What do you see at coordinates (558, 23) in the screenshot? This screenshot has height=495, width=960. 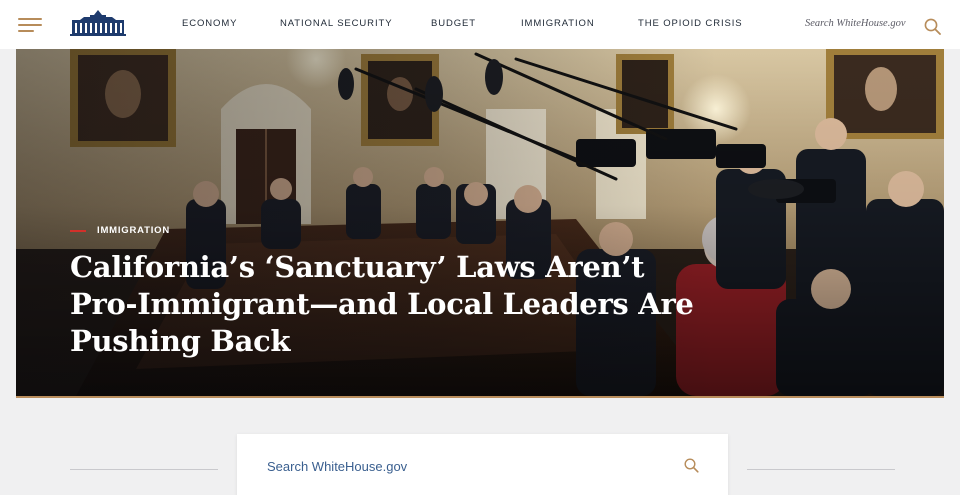 I see `nav-immigration: IMMIGRATION` at bounding box center [558, 23].